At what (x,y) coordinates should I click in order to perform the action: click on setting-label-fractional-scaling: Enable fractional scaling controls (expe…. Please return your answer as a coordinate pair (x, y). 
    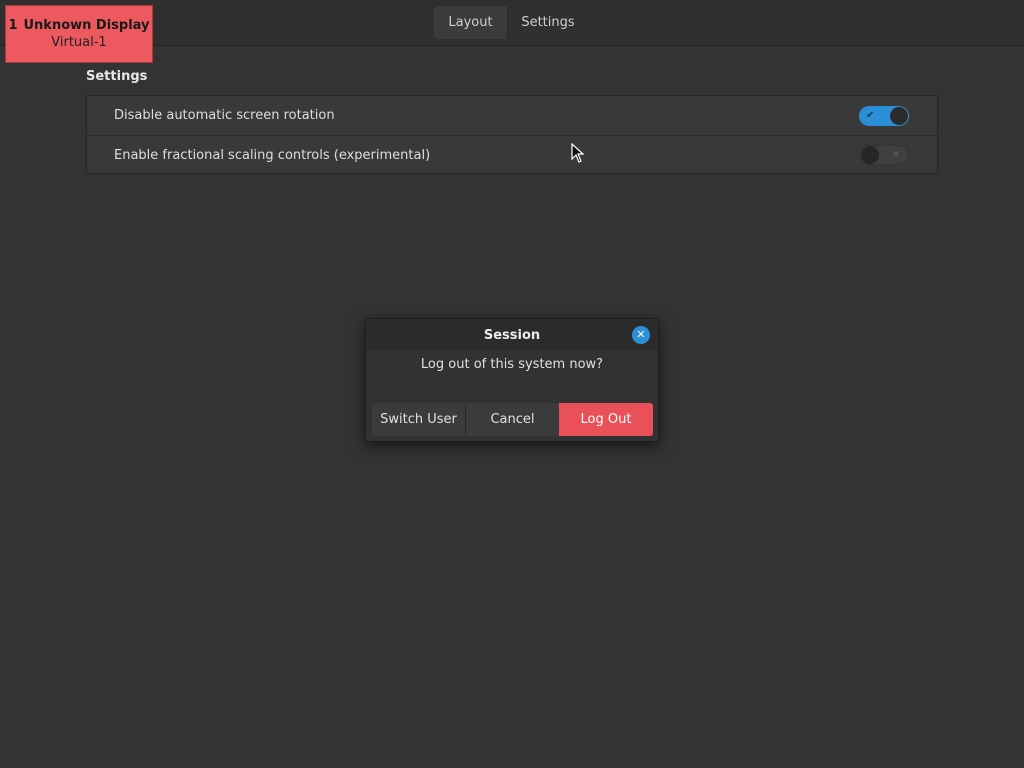
    Looking at the image, I should click on (272, 155).